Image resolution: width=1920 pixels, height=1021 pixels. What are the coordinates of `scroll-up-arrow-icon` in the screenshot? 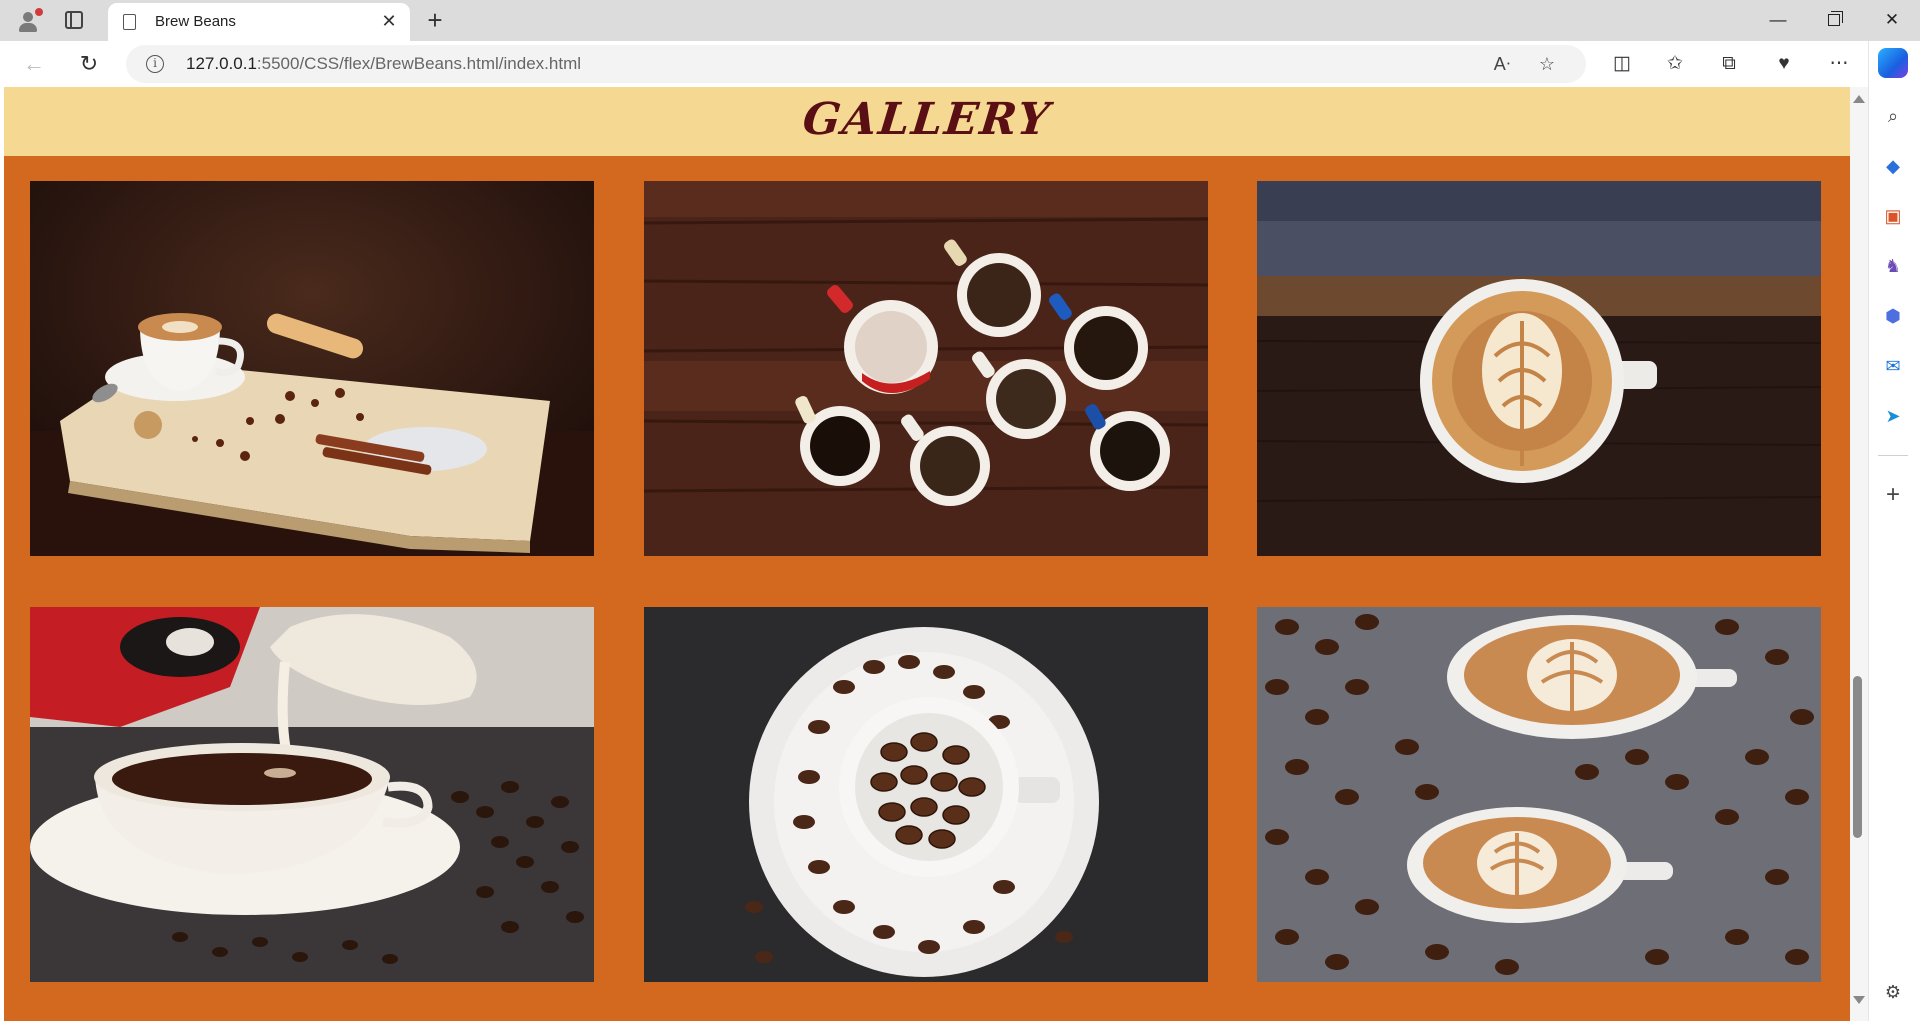 It's located at (1859, 99).